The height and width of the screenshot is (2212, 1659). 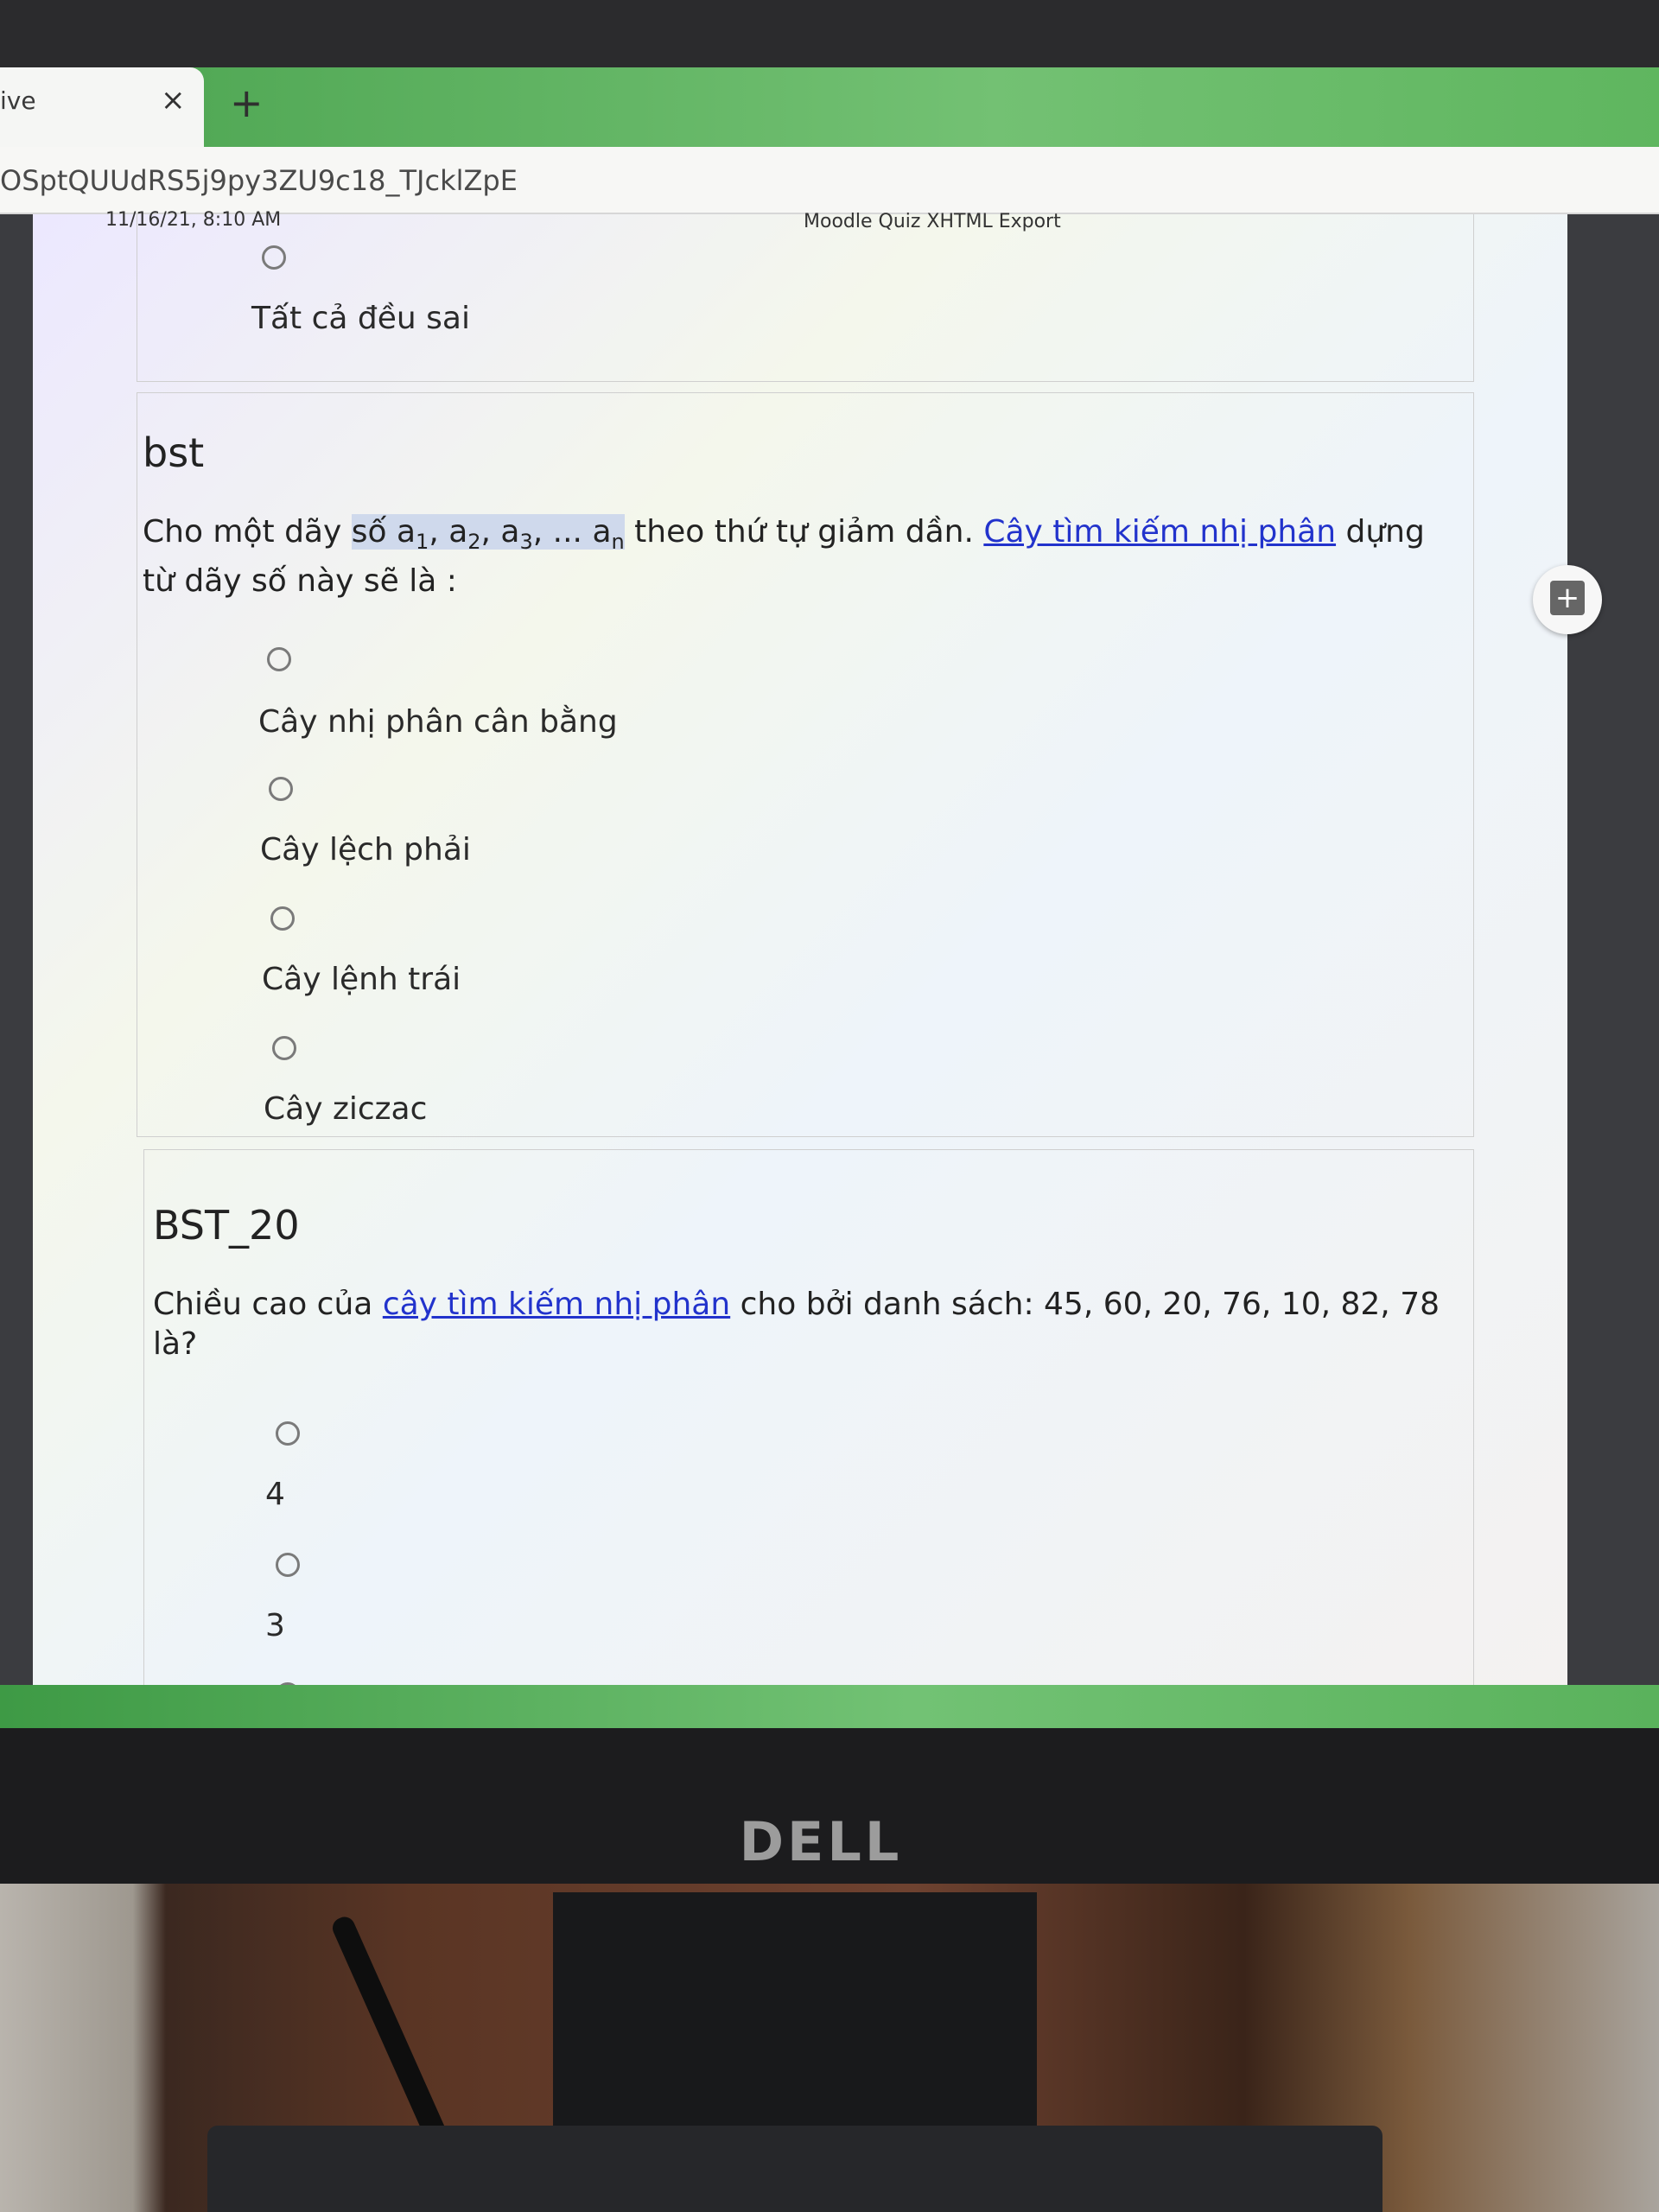 I want to click on close-tab-icon: ×, so click(x=173, y=100).